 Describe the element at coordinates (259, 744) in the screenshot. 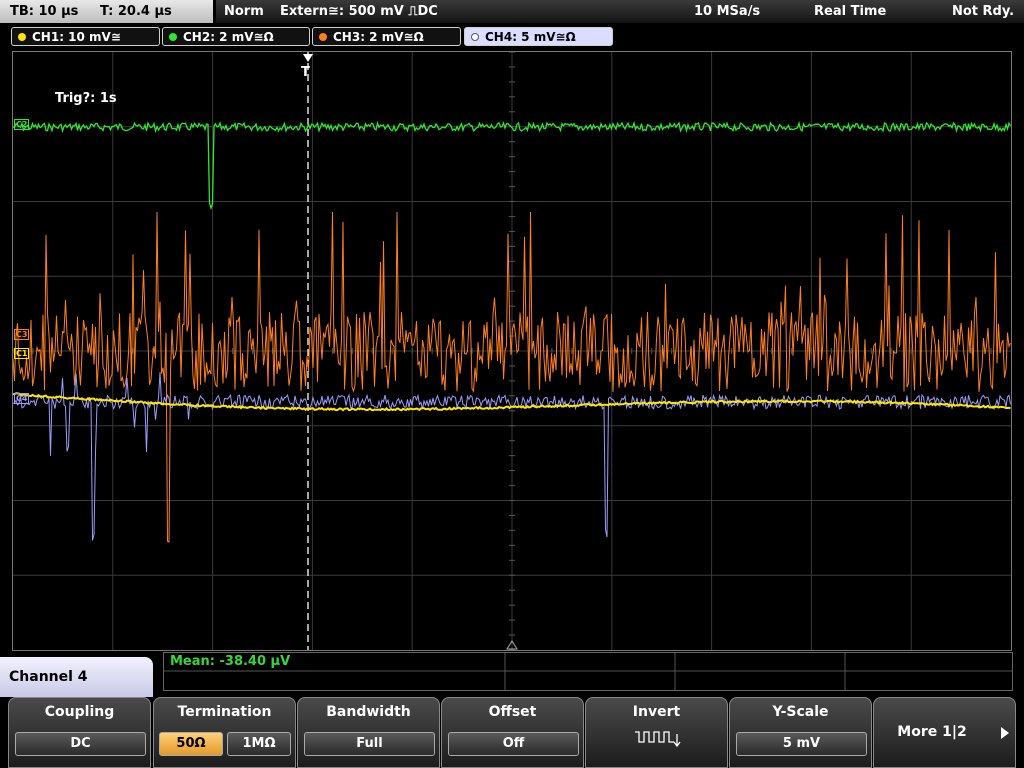

I see `termination-1mohm-option: 1MΩ` at that location.